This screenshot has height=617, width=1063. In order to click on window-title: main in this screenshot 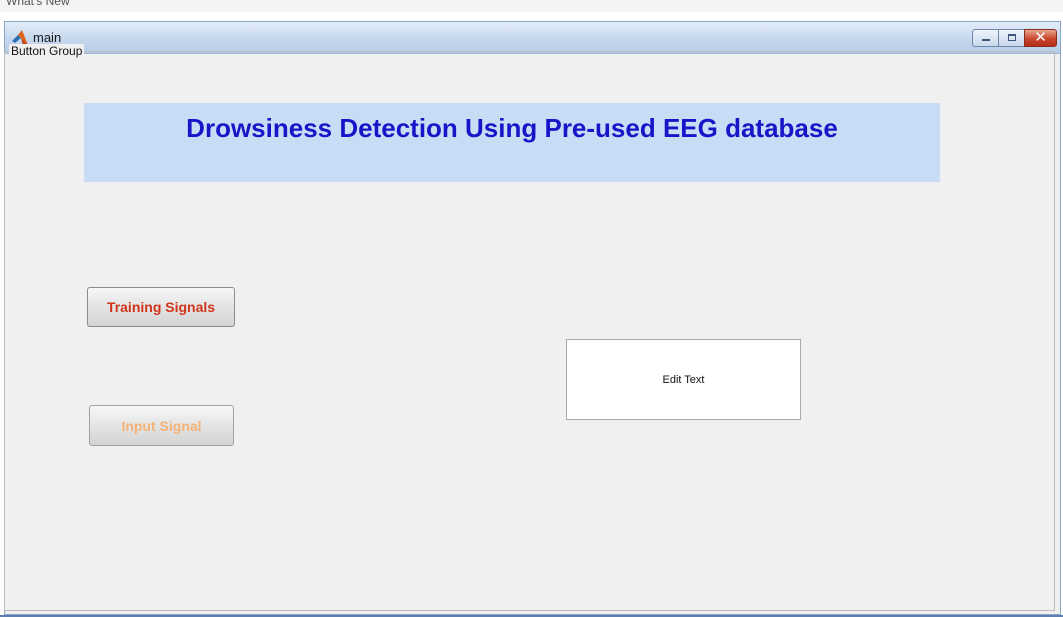, I will do `click(47, 37)`.